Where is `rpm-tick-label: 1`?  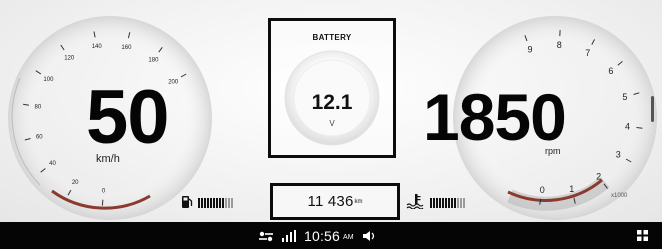
rpm-tick-label: 1 is located at coordinates (571, 189).